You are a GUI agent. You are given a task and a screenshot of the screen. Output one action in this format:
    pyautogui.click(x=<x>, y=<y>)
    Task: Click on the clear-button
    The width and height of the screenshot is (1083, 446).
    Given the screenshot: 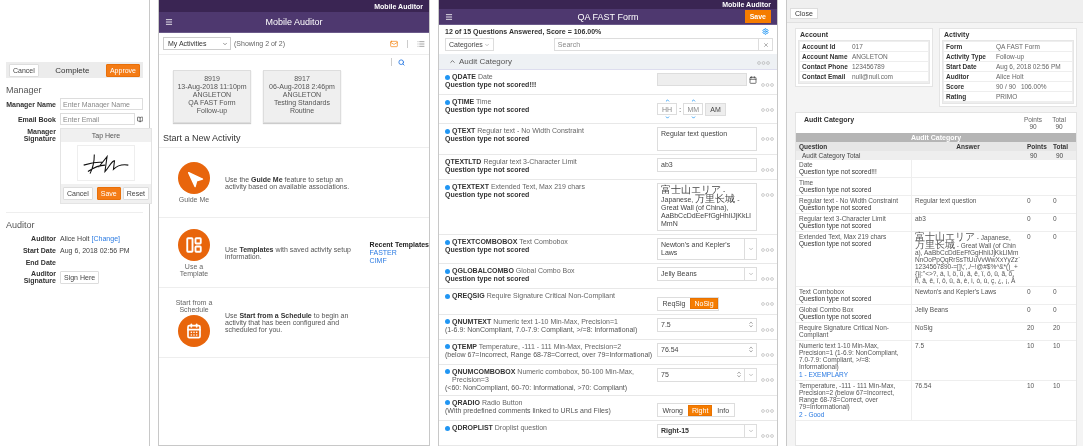 What is the action you would take?
    pyautogui.click(x=766, y=44)
    